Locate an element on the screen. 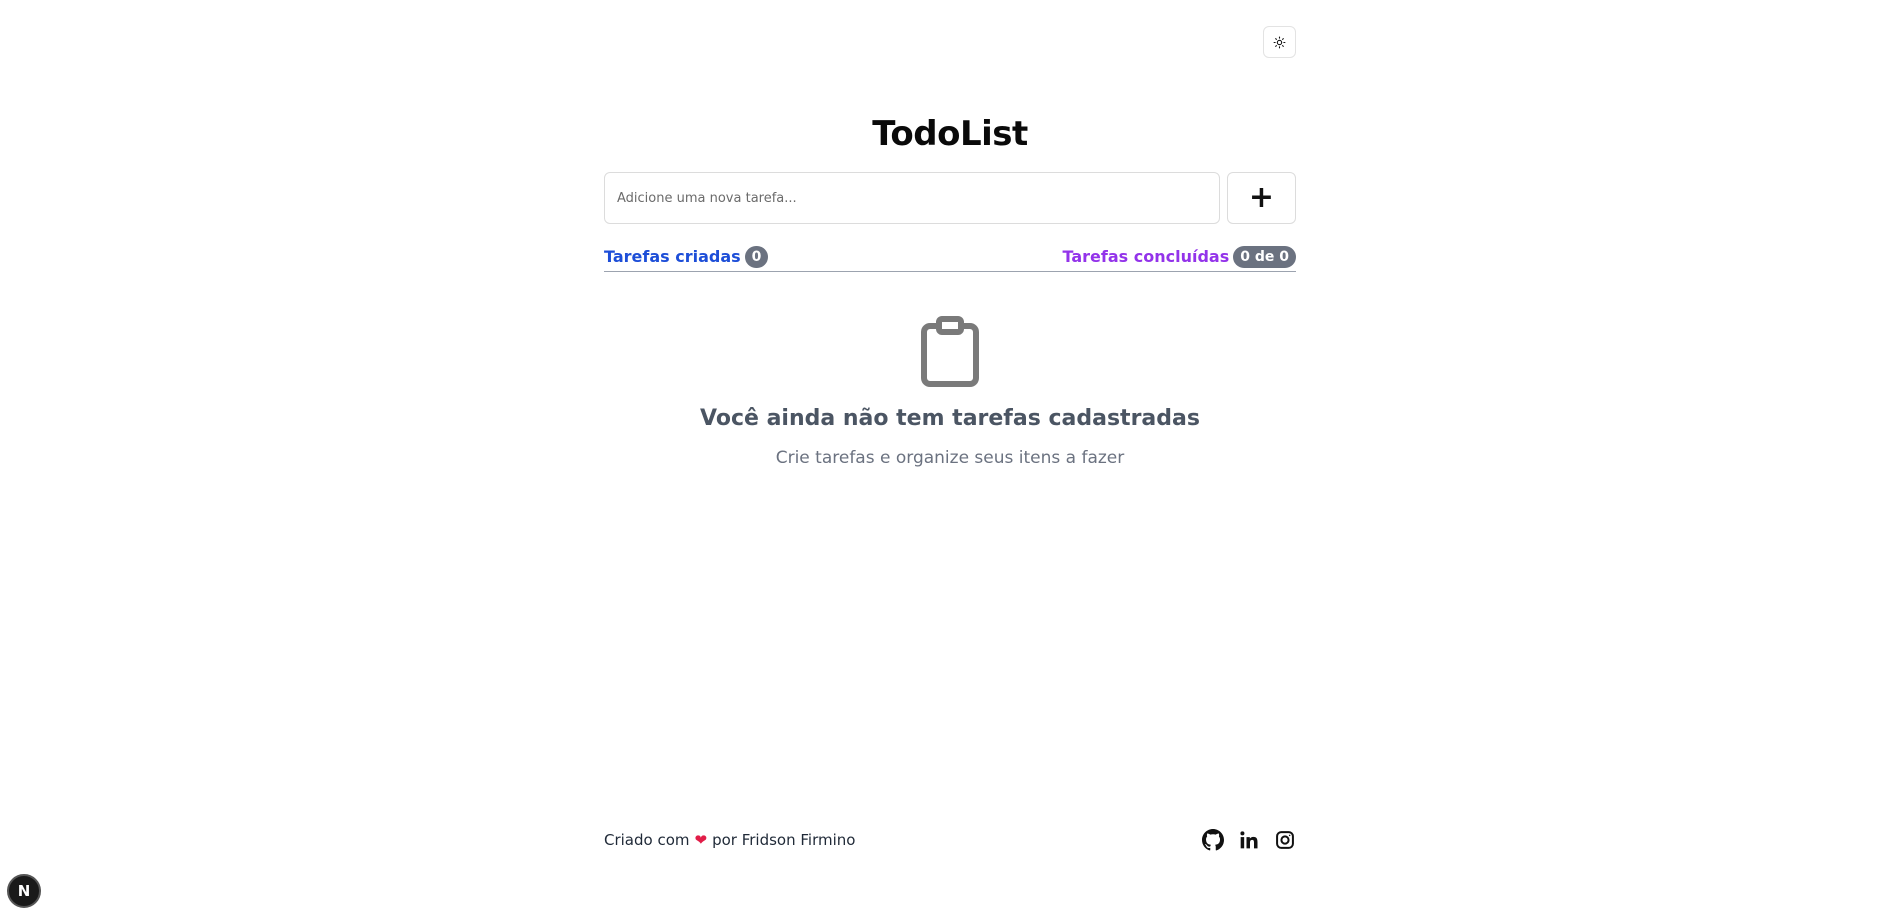 This screenshot has height=924, width=1891. done-tasks-stat: Tarefas concluídas 0 de 0 is located at coordinates (1179, 257).